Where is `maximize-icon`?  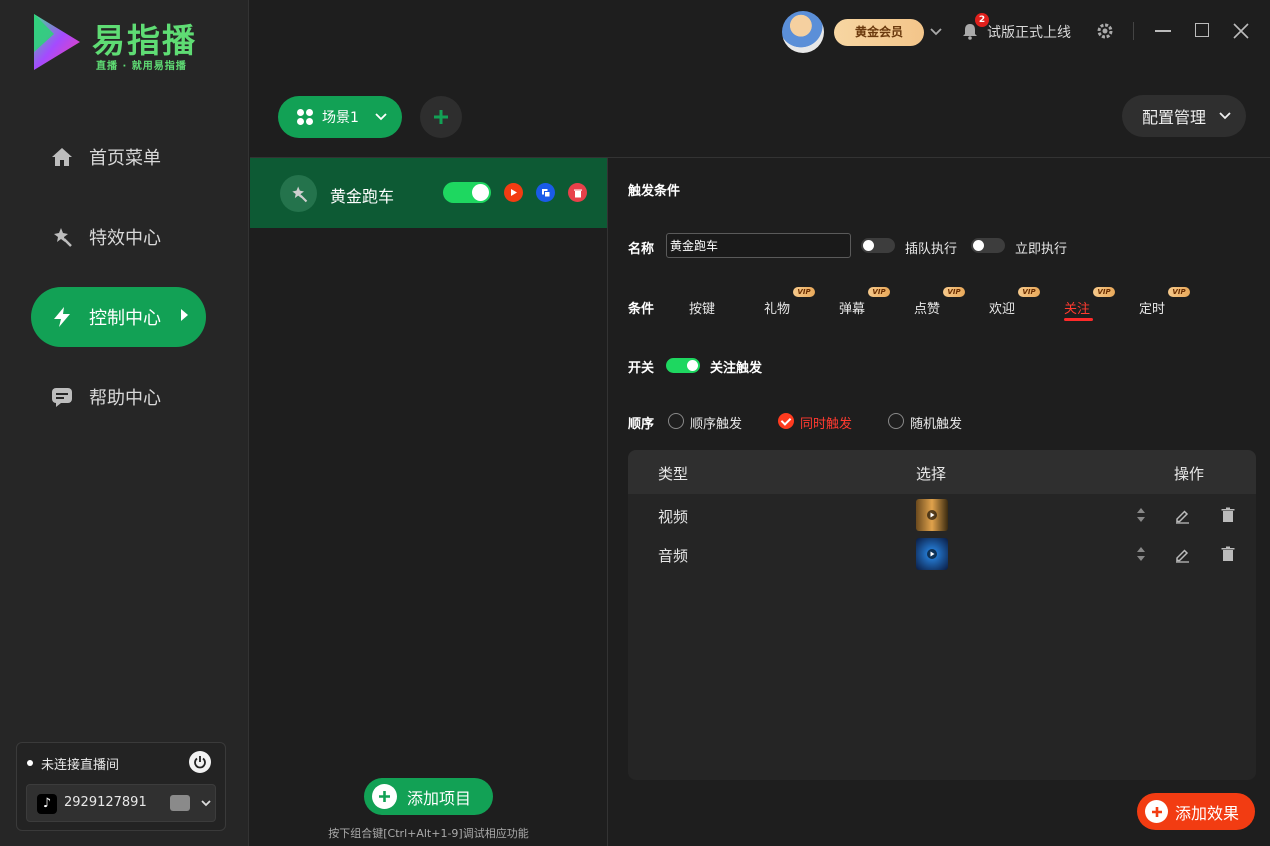 maximize-icon is located at coordinates (1202, 30).